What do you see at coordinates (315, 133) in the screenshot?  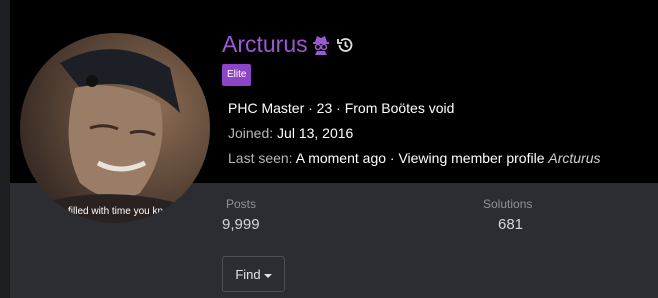 I see `joined-value: Jul 13, 2016` at bounding box center [315, 133].